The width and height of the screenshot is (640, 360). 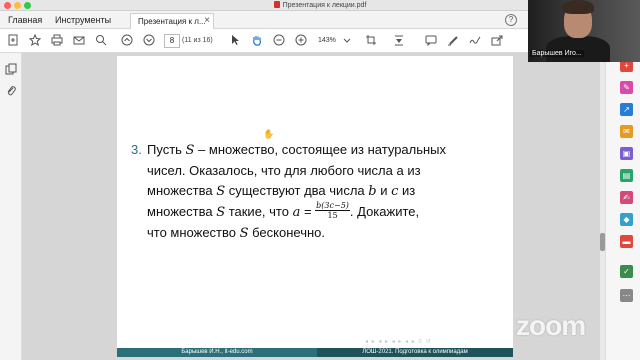 What do you see at coordinates (626, 295) in the screenshot?
I see `more-tools-icon: ⋯` at bounding box center [626, 295].